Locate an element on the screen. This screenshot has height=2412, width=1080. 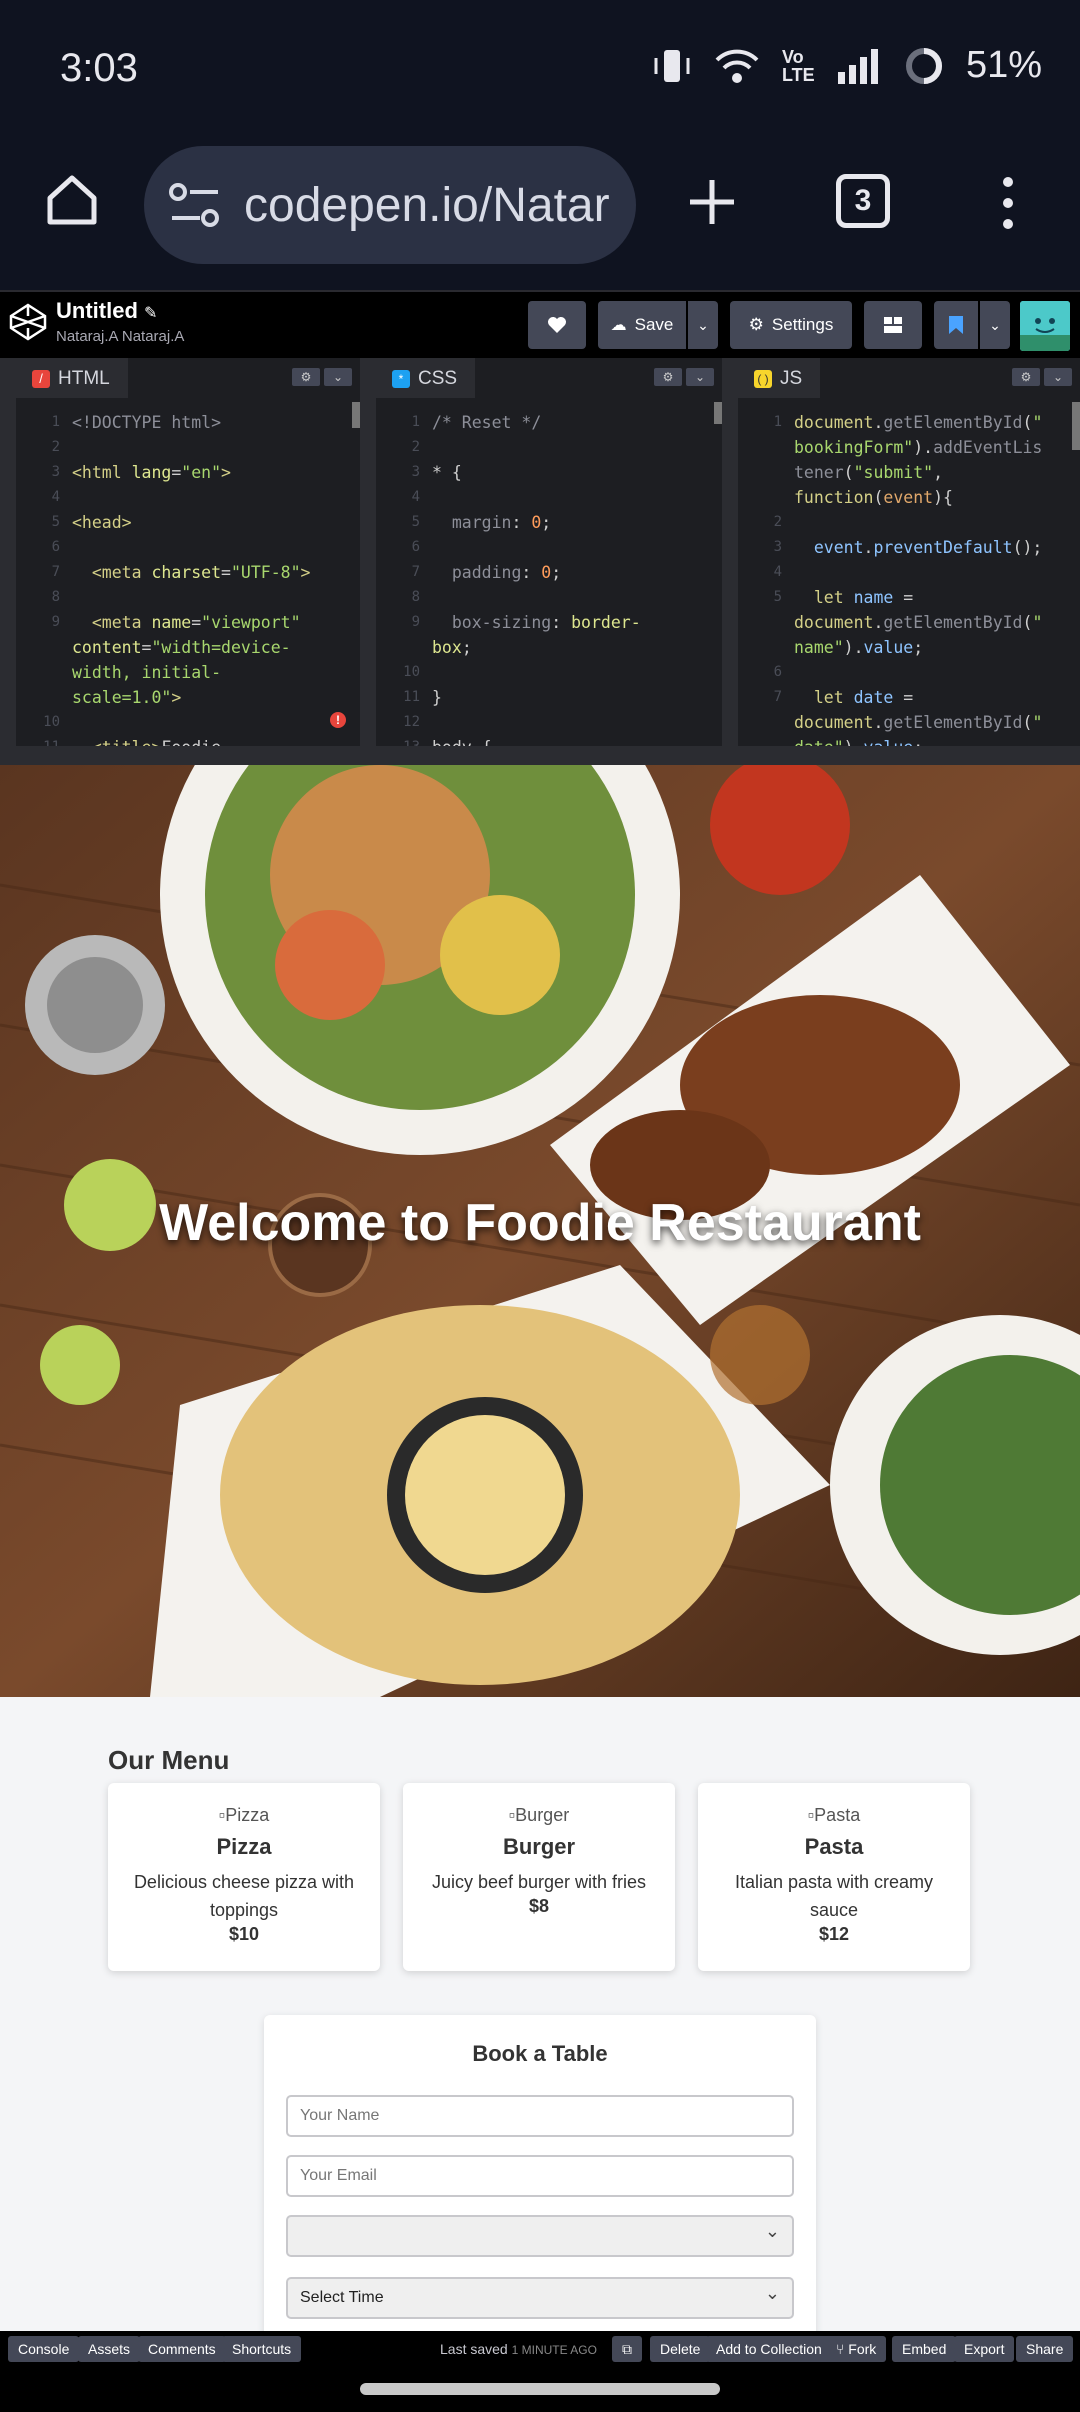
error-icon: ! is located at coordinates (338, 720).